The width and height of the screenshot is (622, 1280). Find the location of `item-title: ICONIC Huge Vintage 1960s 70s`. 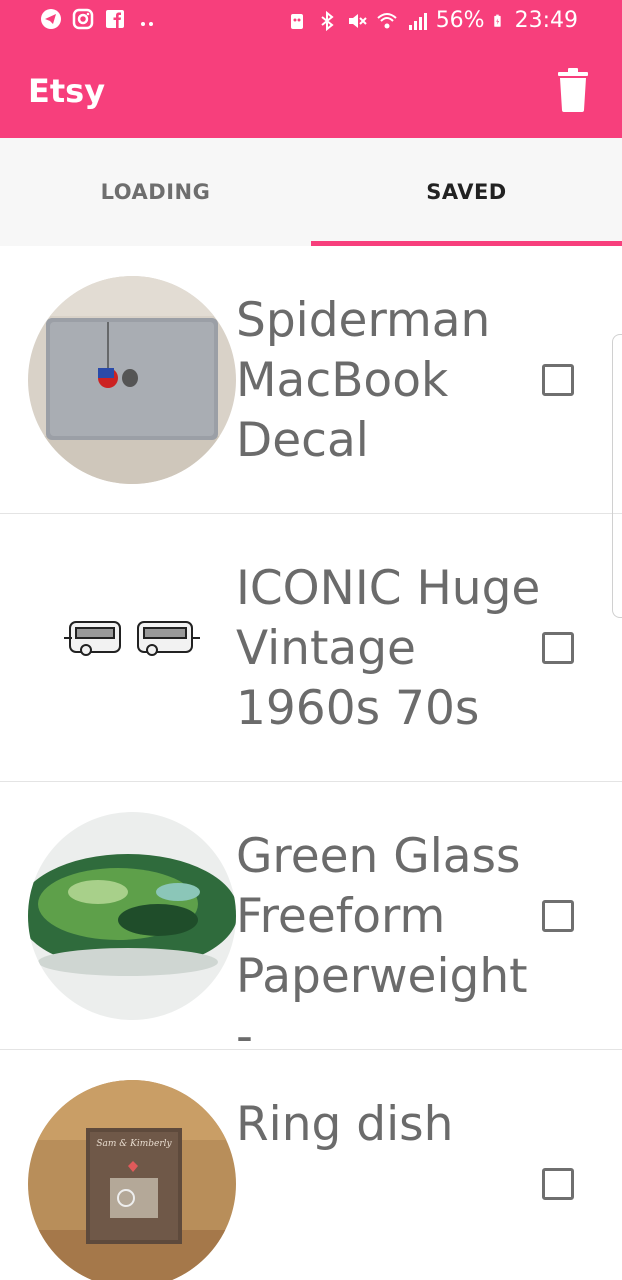

item-title: ICONIC Huge Vintage 1960s 70s is located at coordinates (388, 648).